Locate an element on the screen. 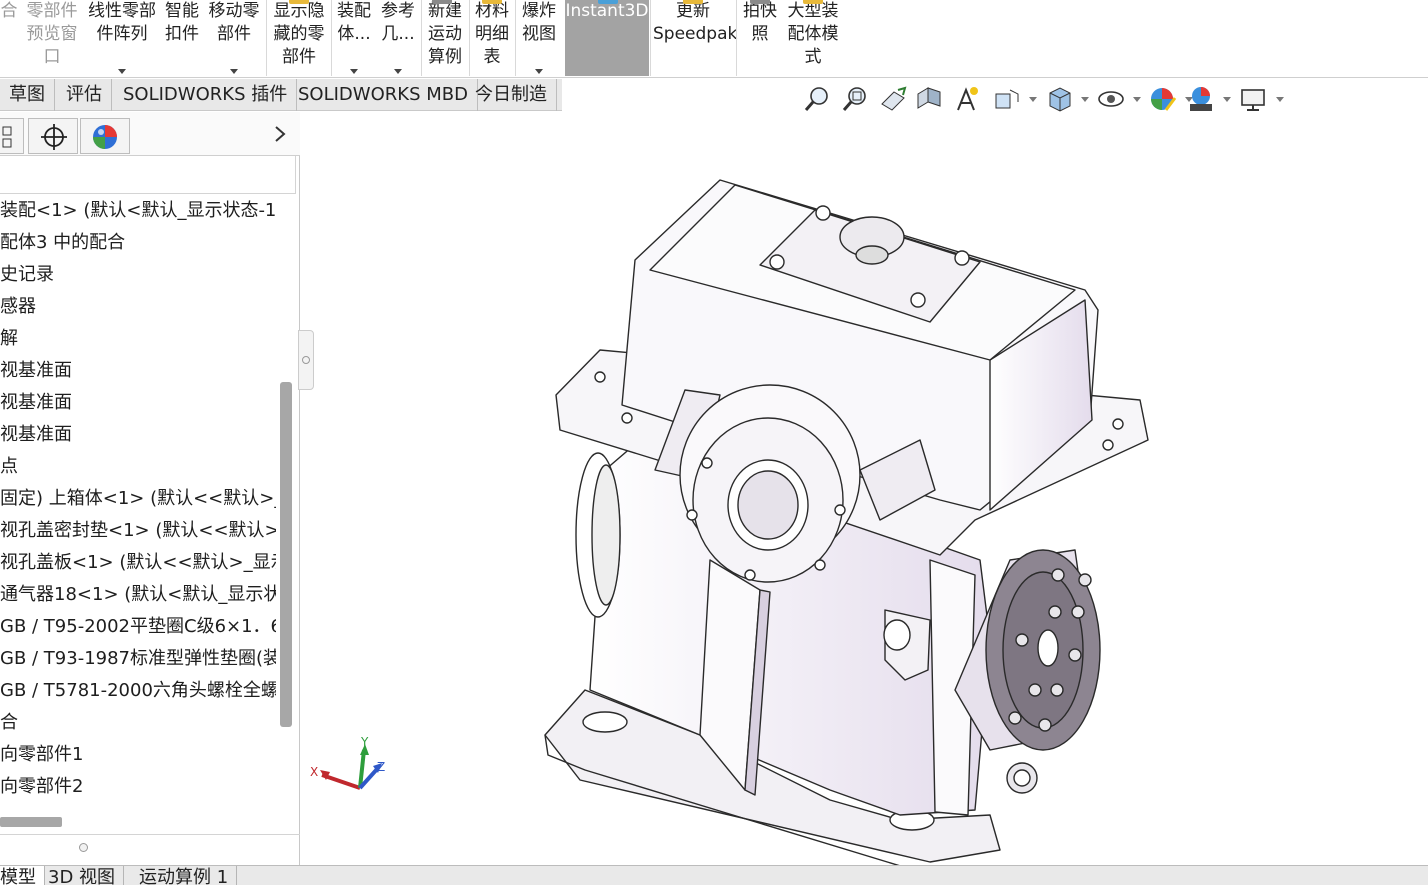 The width and height of the screenshot is (1428, 885). tree-item-sensors: 感器 is located at coordinates (18, 307).